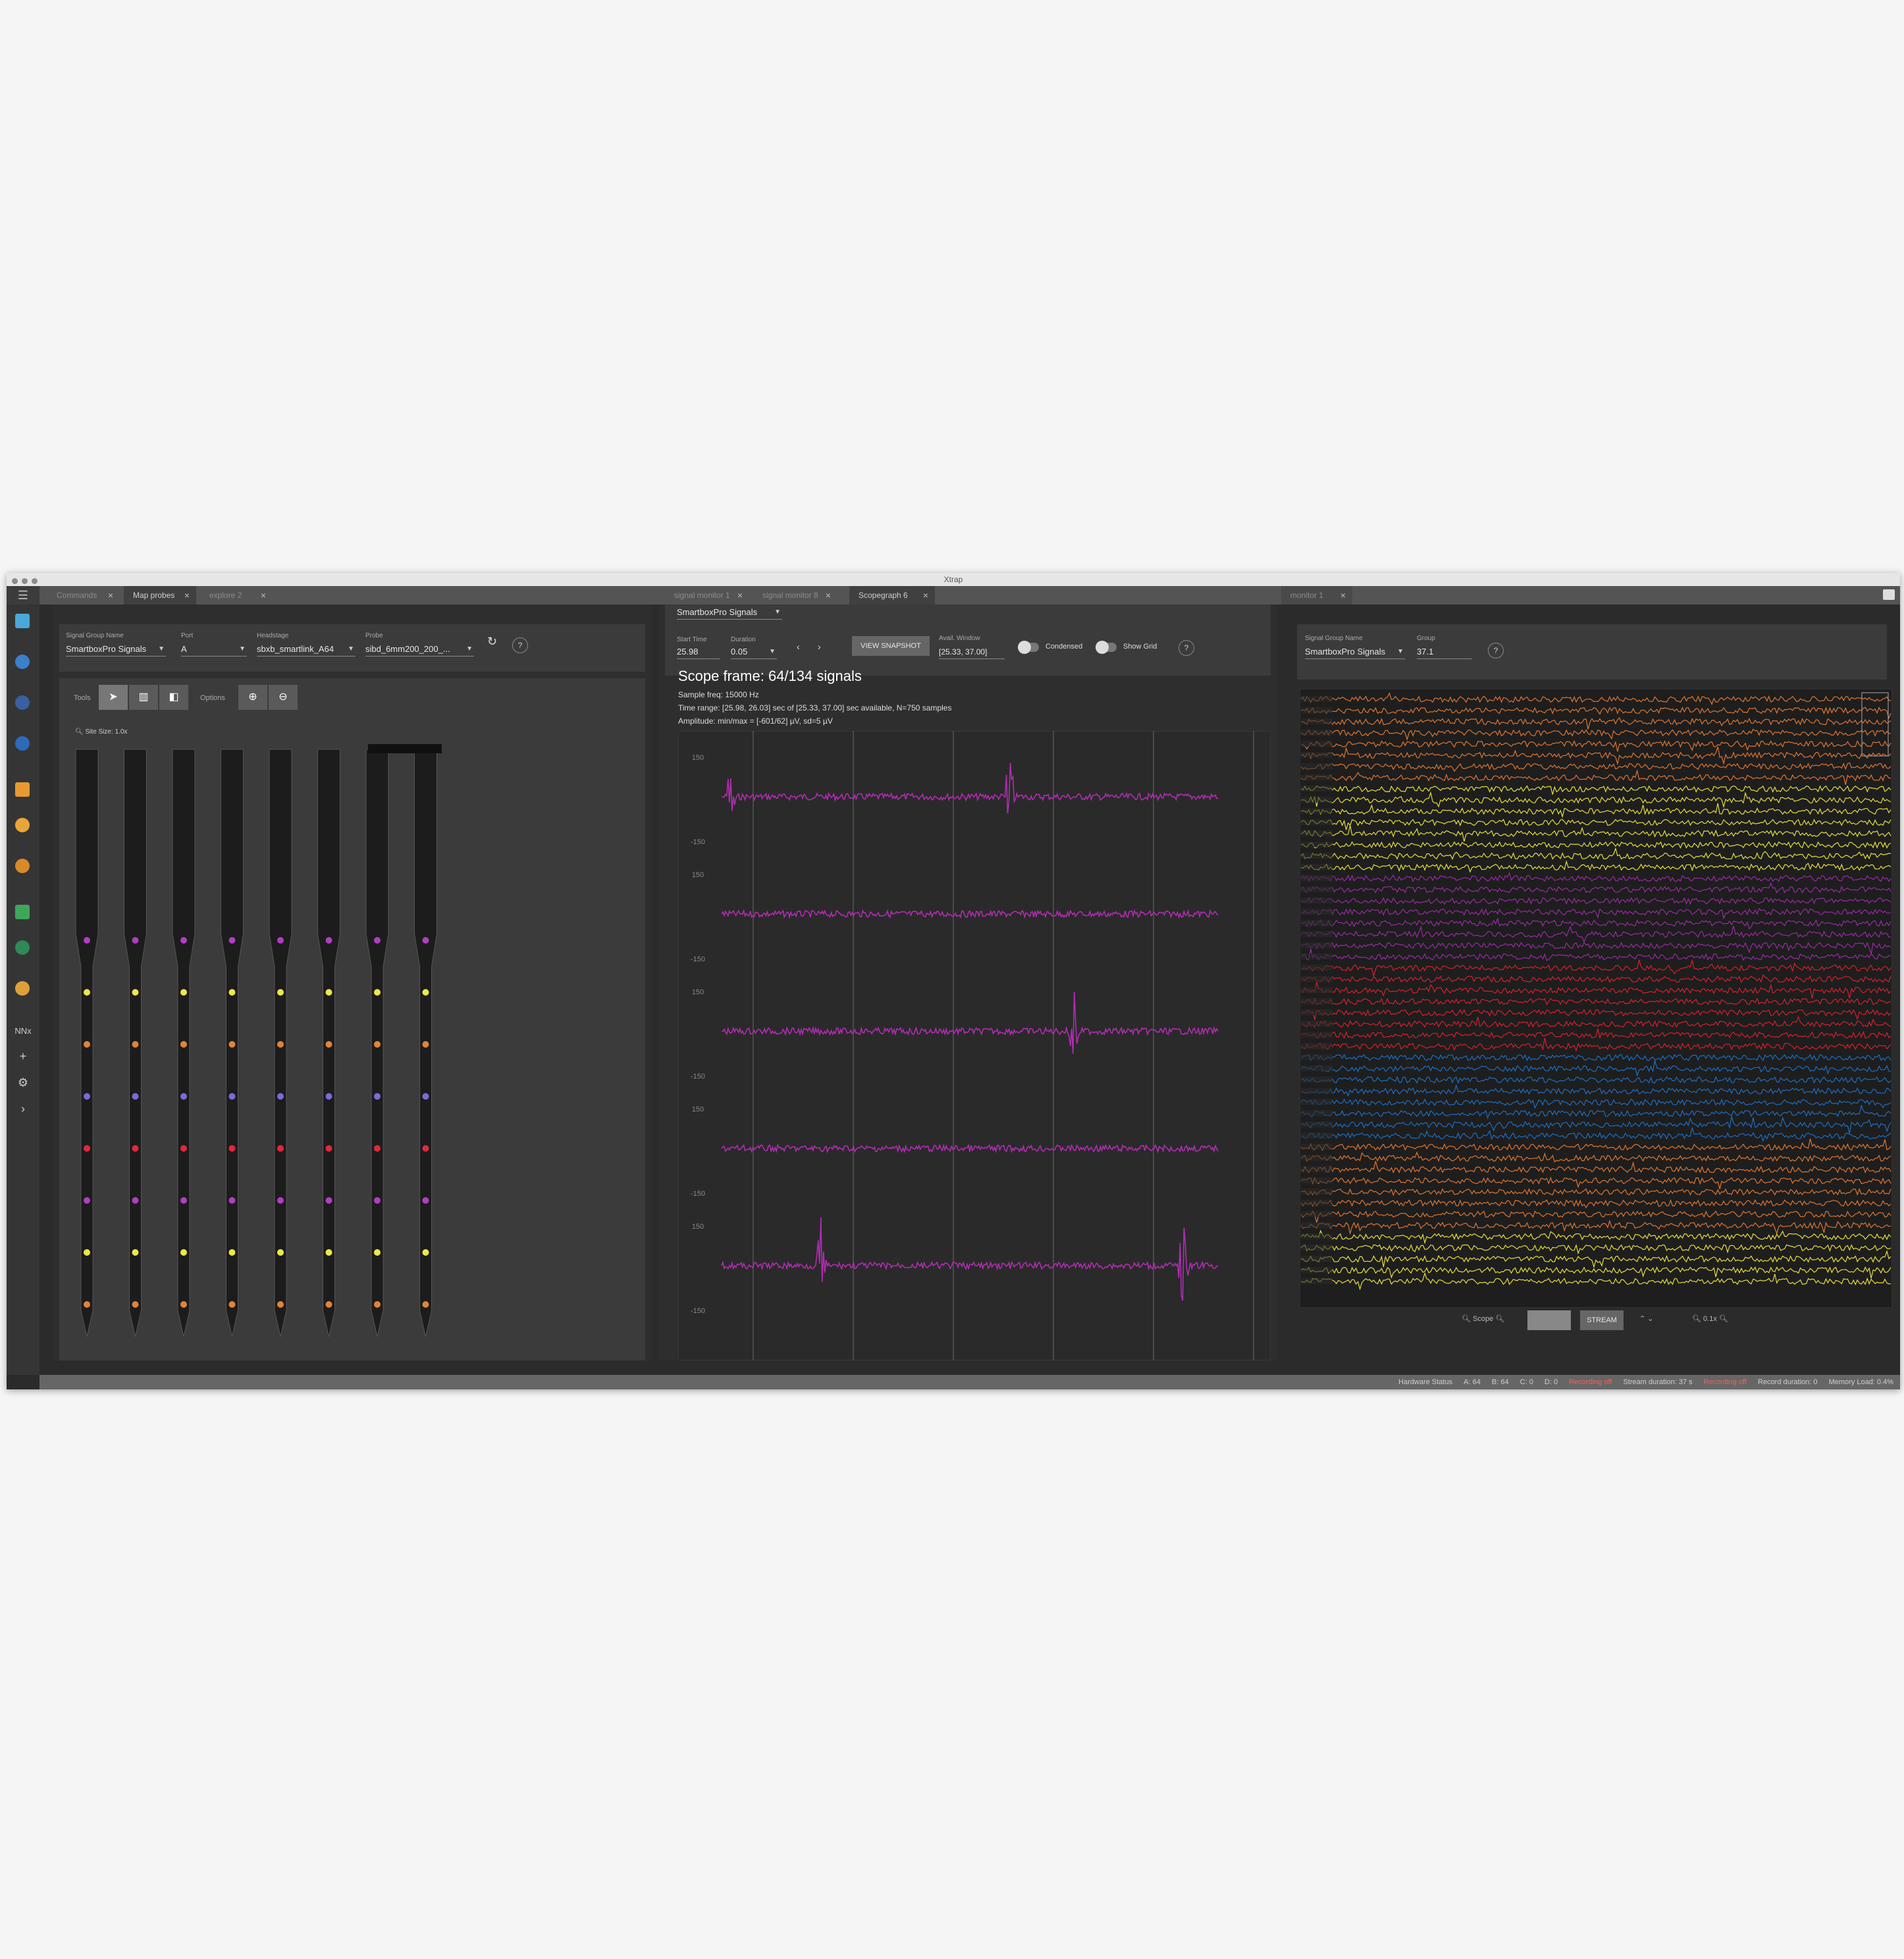 The height and width of the screenshot is (1959, 1904). Describe the element at coordinates (419, 650) in the screenshot. I see `probe-select: sibd_6mm200_200_... ▼` at that location.